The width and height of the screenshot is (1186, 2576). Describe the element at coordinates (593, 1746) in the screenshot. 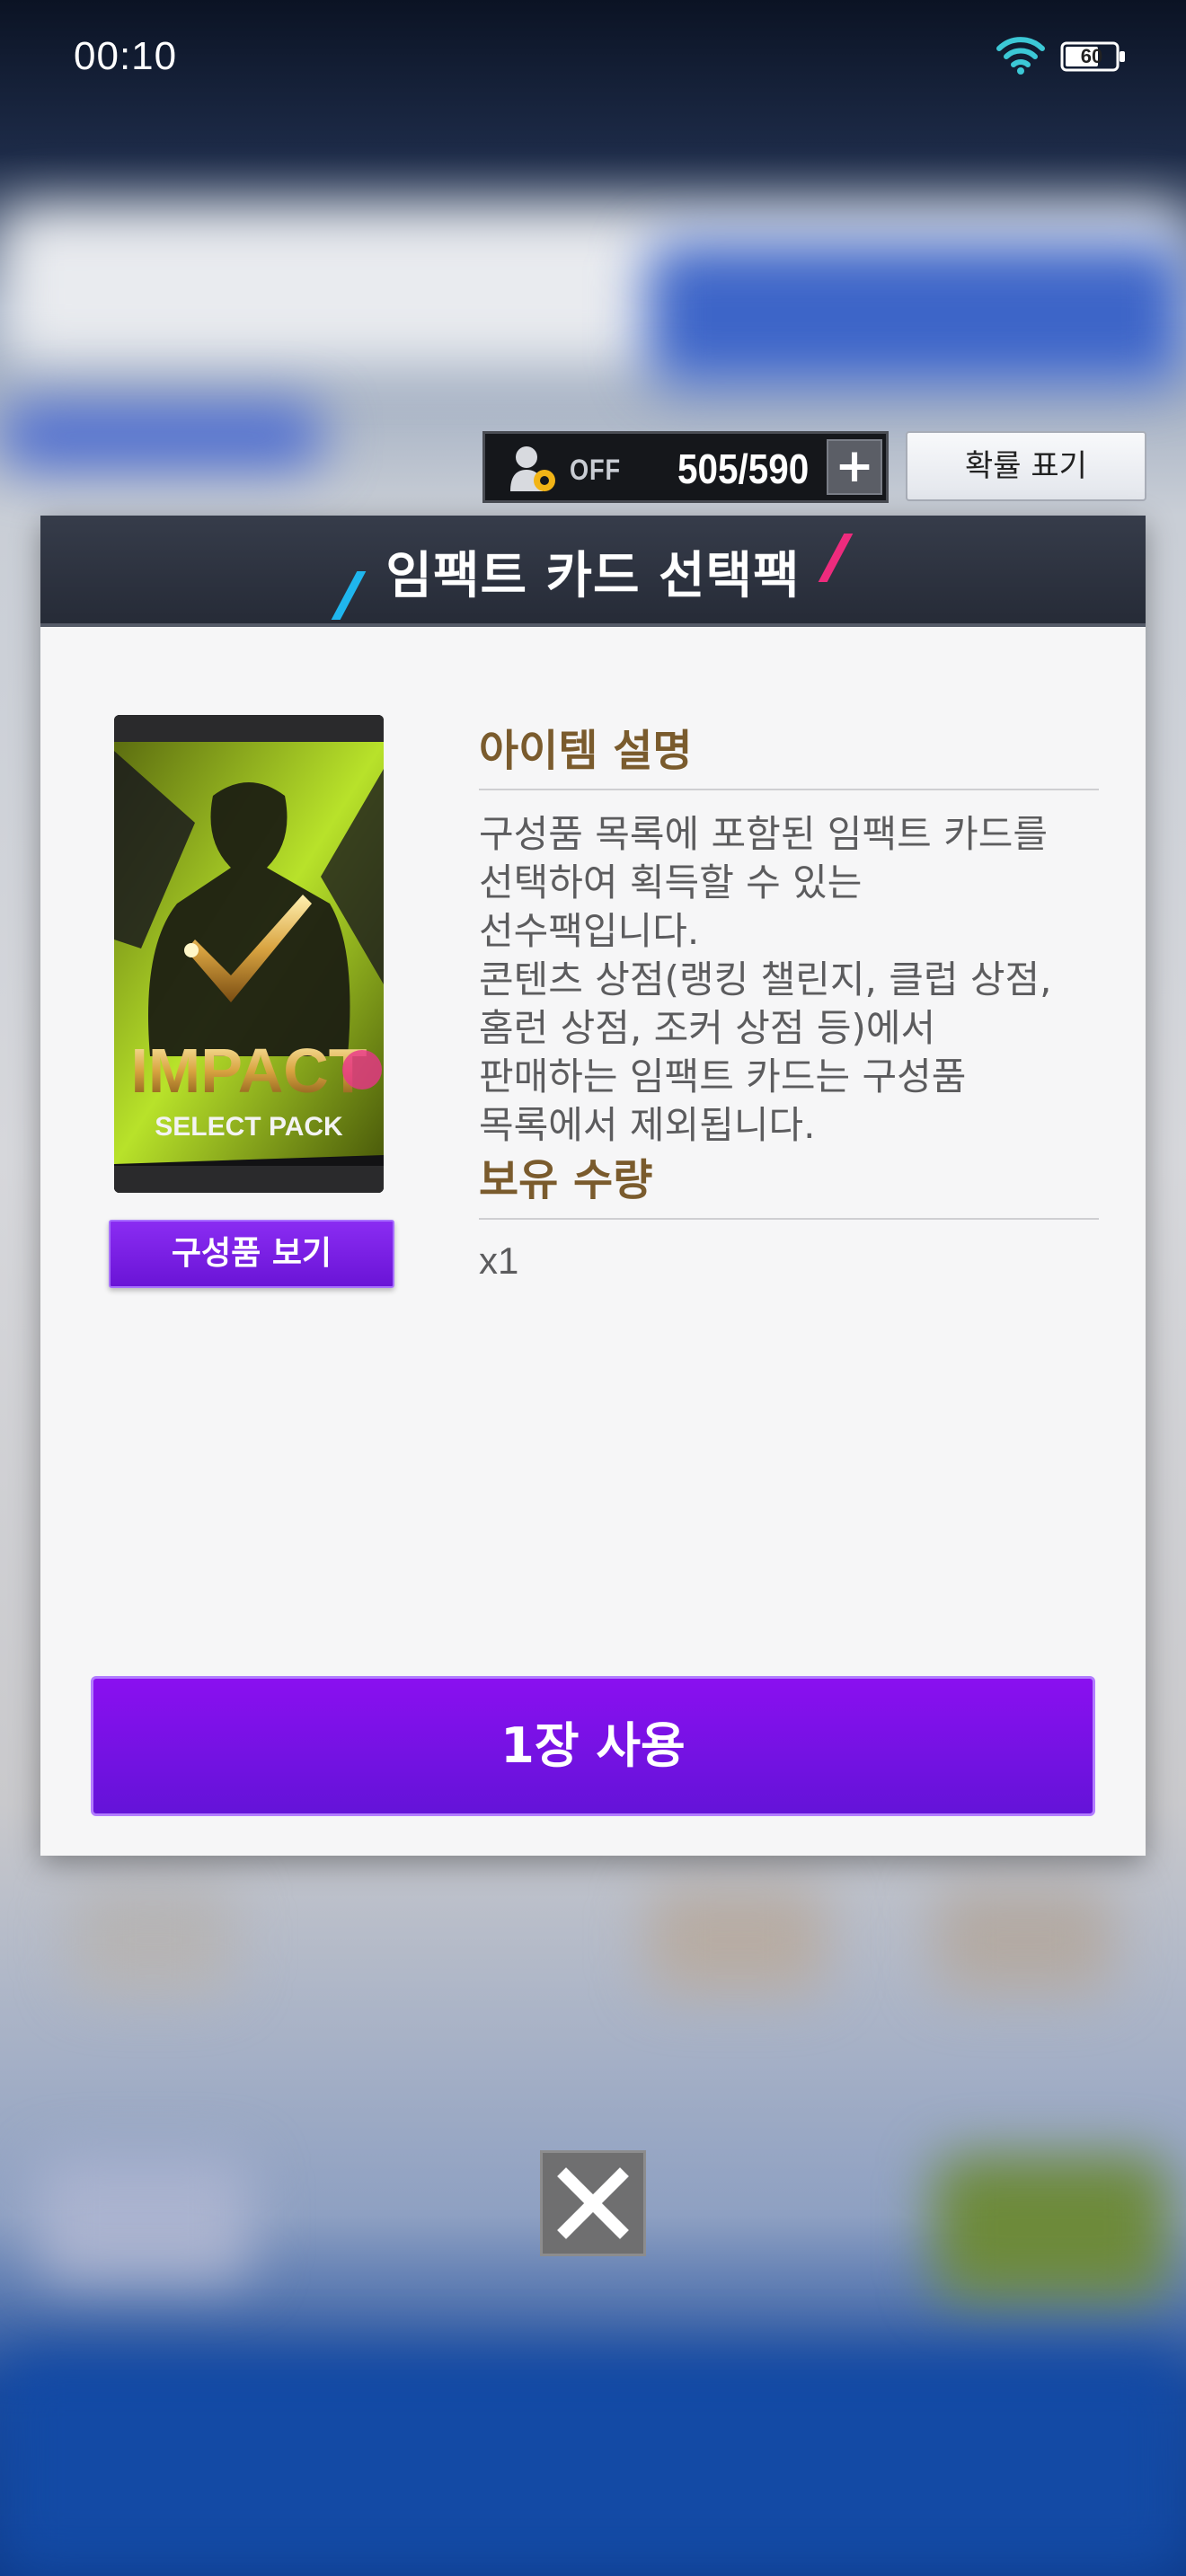

I see `use-one-button: 1장 사용` at that location.